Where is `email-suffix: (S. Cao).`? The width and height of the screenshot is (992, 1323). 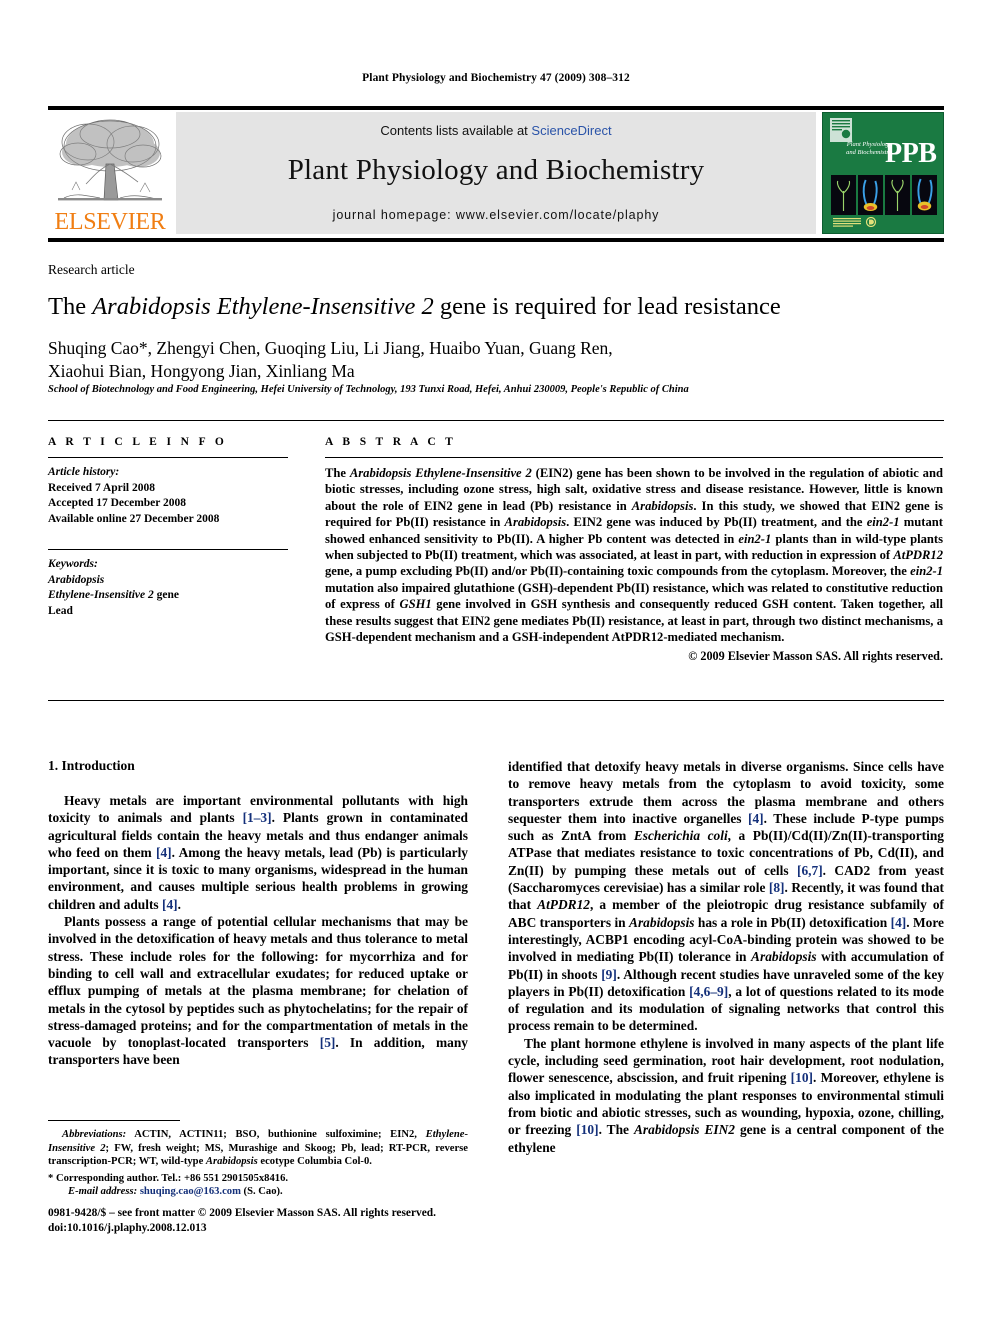 email-suffix: (S. Cao). is located at coordinates (261, 1192).